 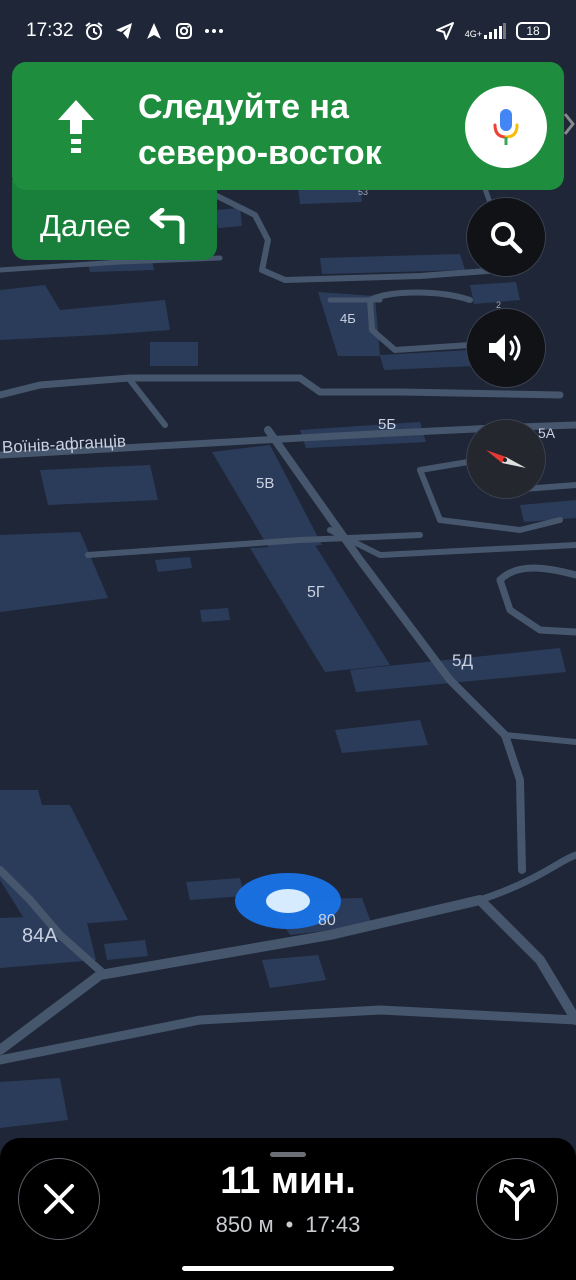 I want to click on building-label: 5В, so click(x=265, y=483).